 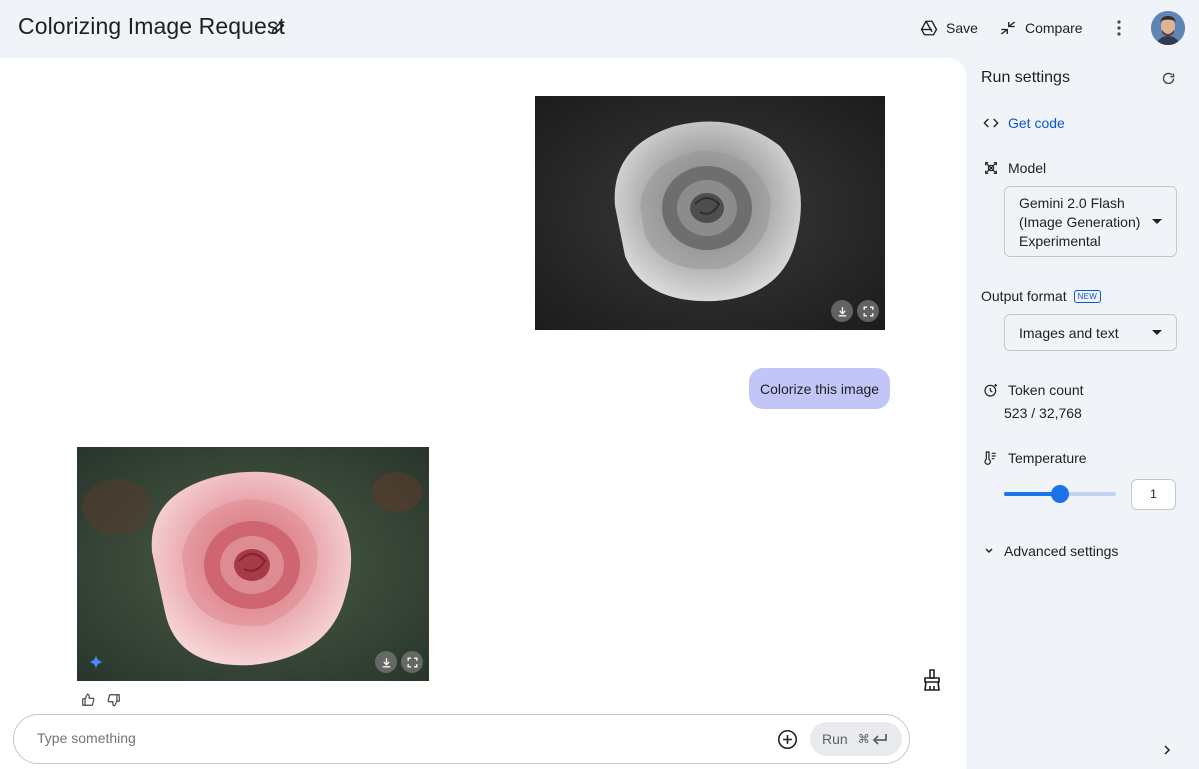 I want to click on save-button: Save, so click(x=949, y=28).